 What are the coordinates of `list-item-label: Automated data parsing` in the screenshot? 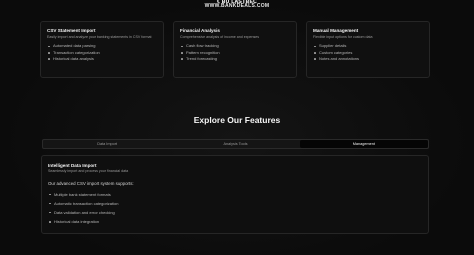 It's located at (74, 46).